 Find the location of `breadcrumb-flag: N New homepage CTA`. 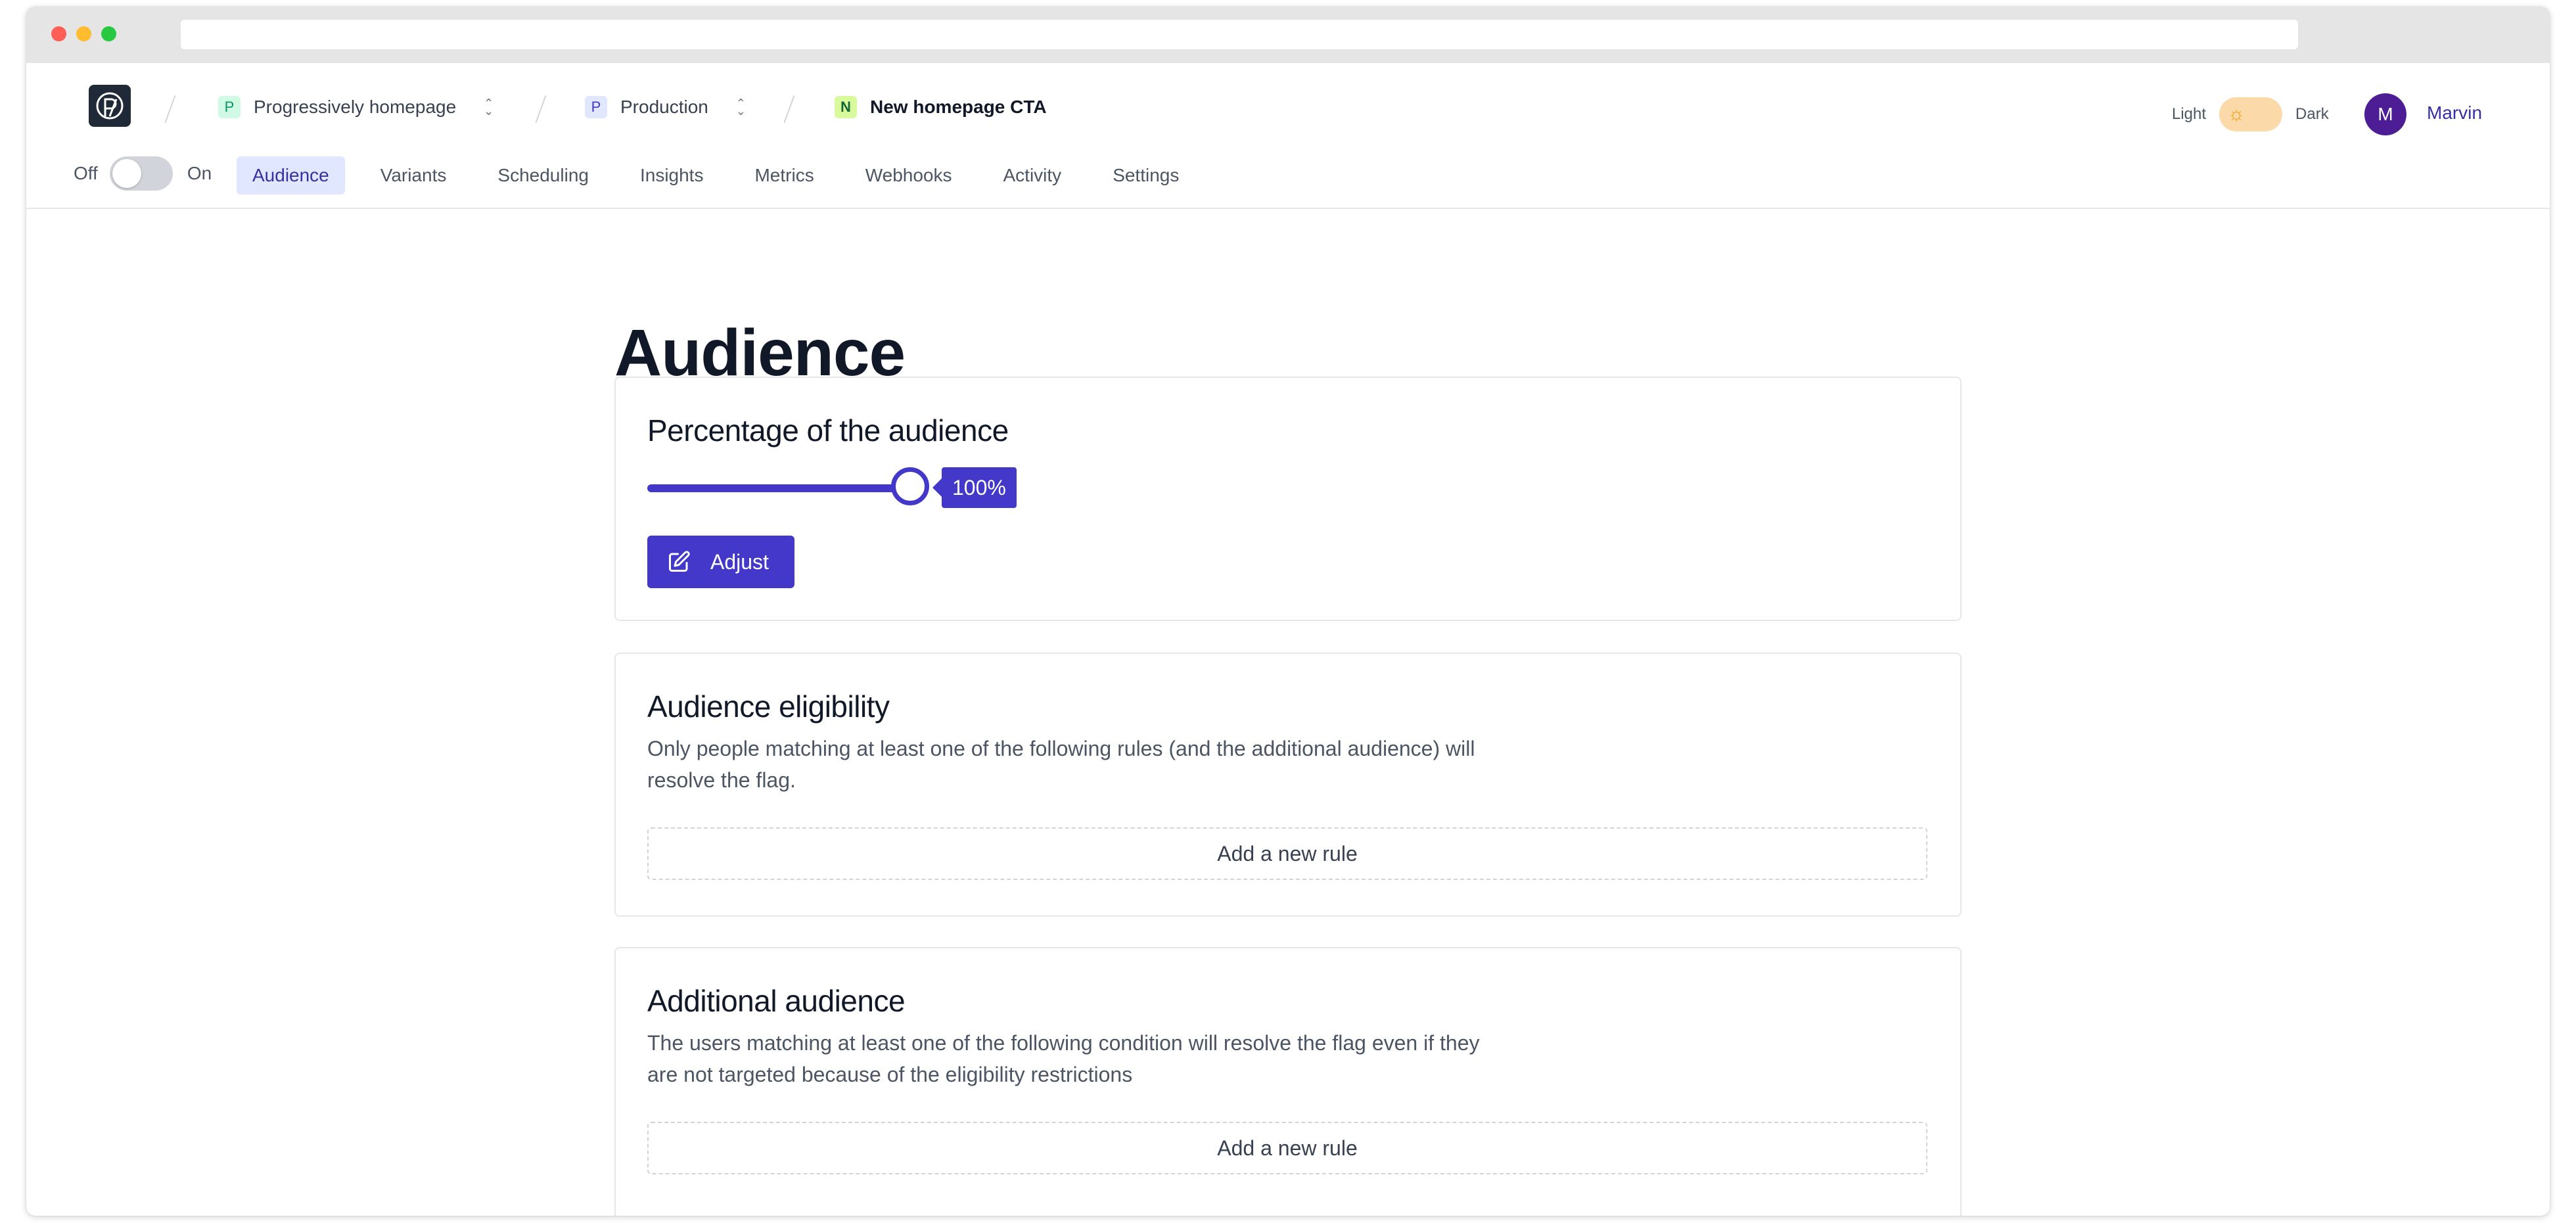

breadcrumb-flag: N New homepage CTA is located at coordinates (941, 108).